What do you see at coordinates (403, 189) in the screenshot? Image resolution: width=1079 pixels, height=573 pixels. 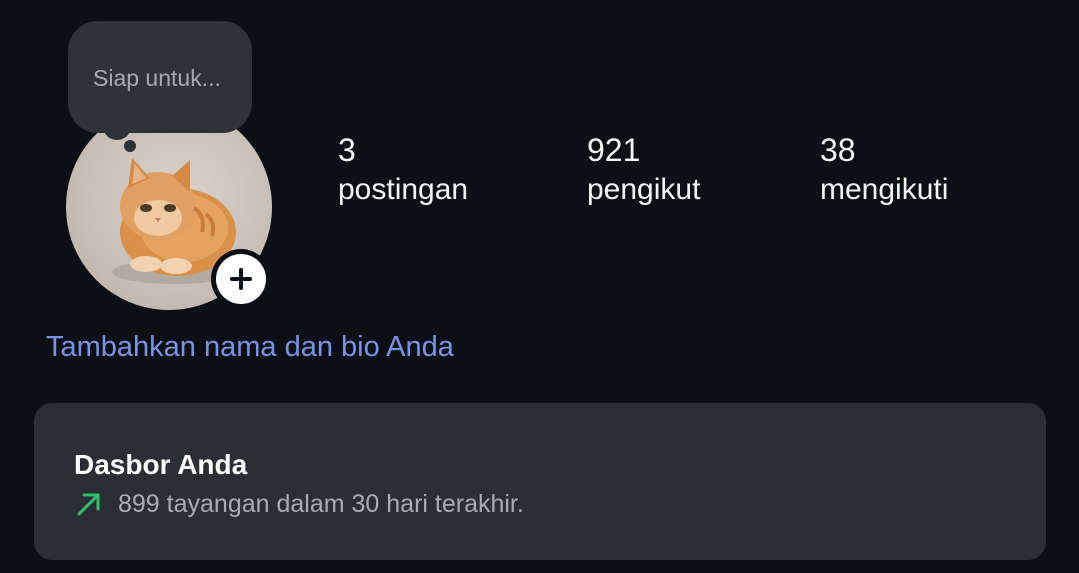 I see `posts-label: postingan` at bounding box center [403, 189].